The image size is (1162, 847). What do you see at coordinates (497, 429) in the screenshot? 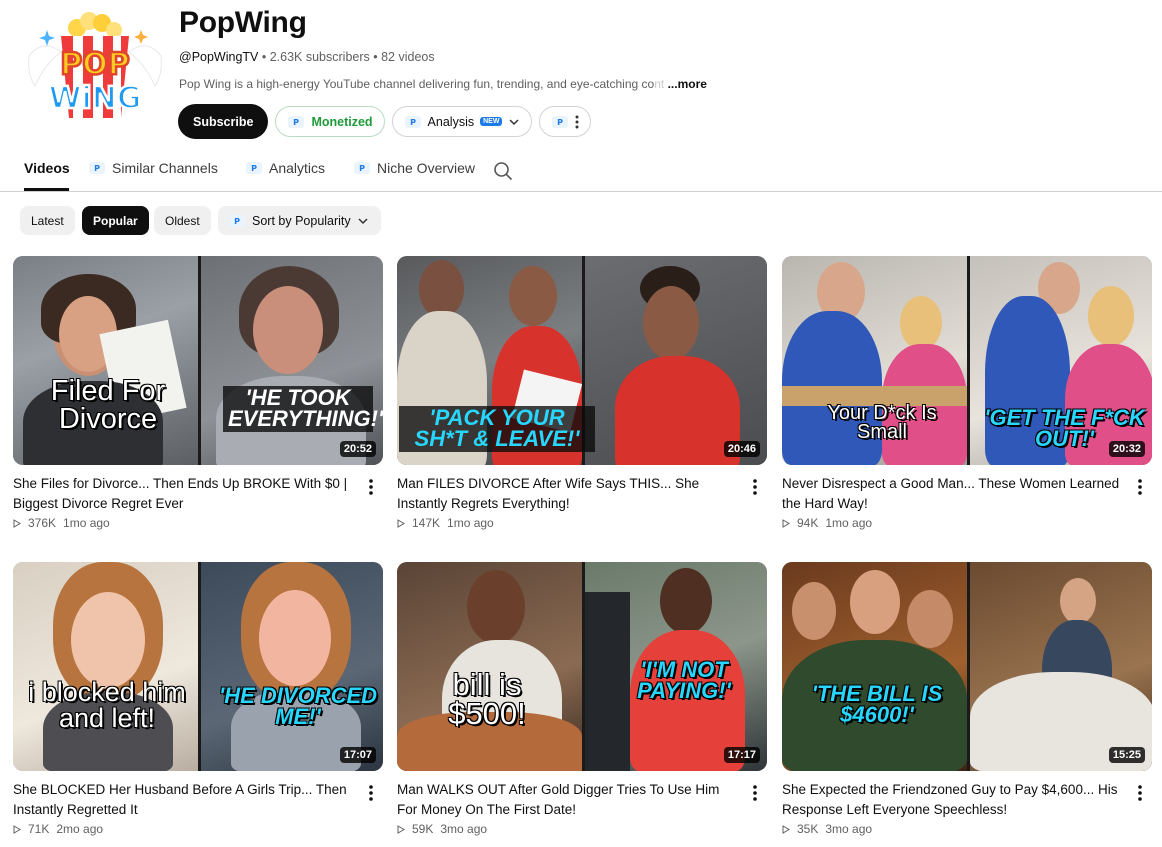
I see `thumbnail-caption-right: 'PACK YOUR SH*T & LEAVE!'` at bounding box center [497, 429].